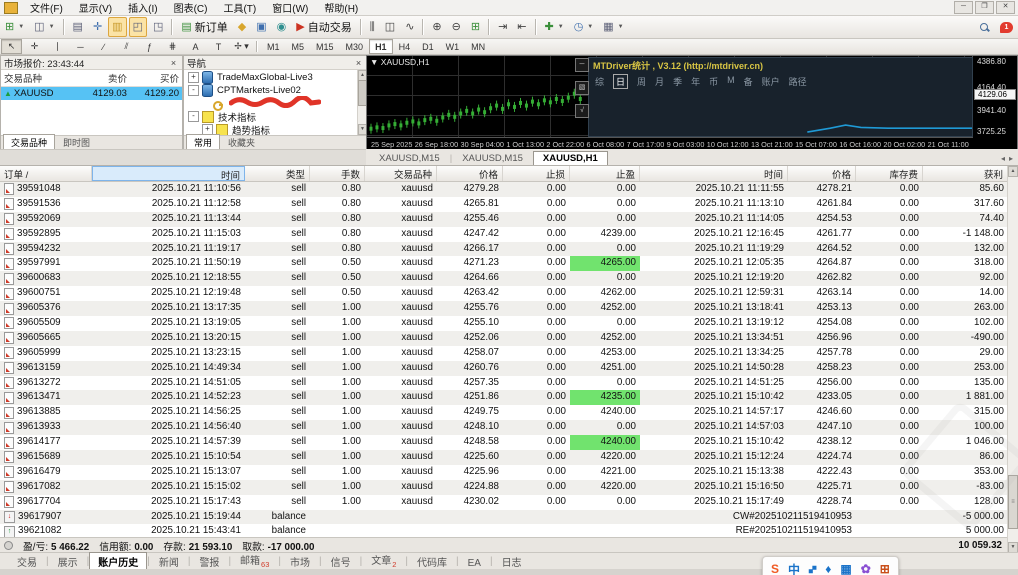 This screenshot has width=1018, height=575. Describe the element at coordinates (1003, 158) in the screenshot. I see `tabs-scroll-left: ◂` at that location.